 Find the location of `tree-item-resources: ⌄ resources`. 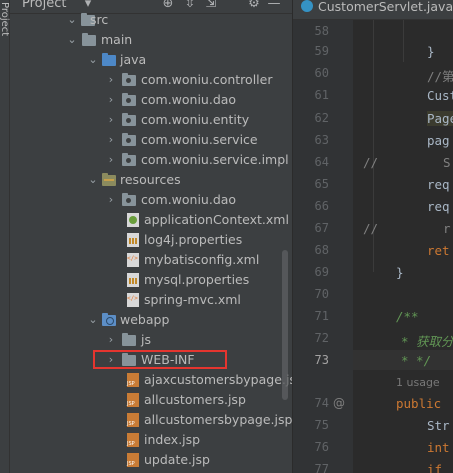

tree-item-resources: ⌄ resources is located at coordinates (151, 180).